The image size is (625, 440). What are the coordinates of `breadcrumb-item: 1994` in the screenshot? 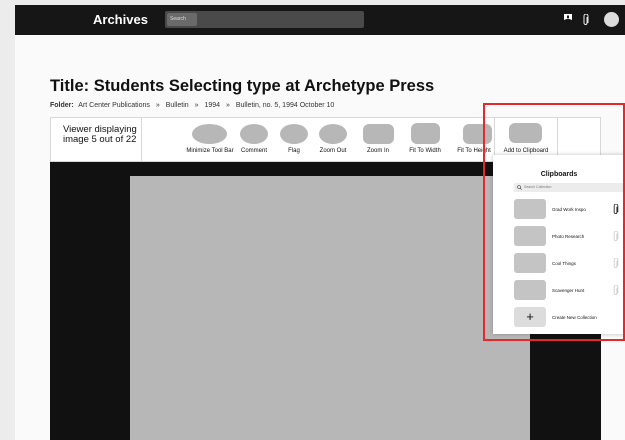 It's located at (212, 105).